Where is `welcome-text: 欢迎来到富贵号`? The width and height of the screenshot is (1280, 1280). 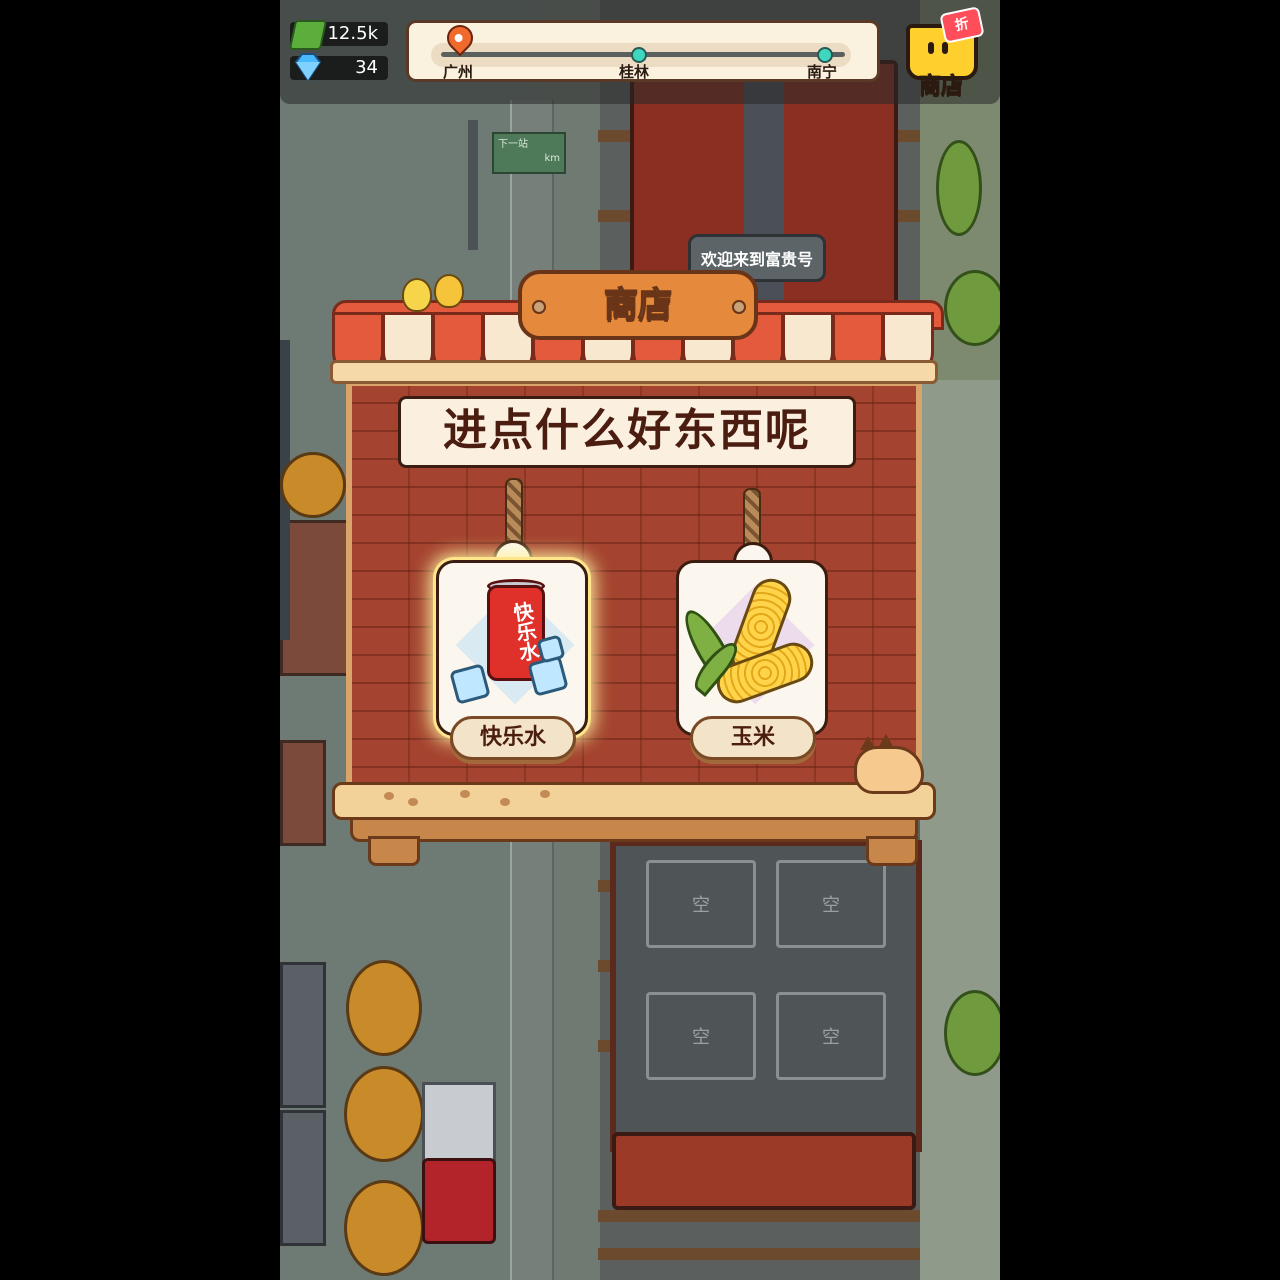 welcome-text: 欢迎来到富贵号 is located at coordinates (756, 259).